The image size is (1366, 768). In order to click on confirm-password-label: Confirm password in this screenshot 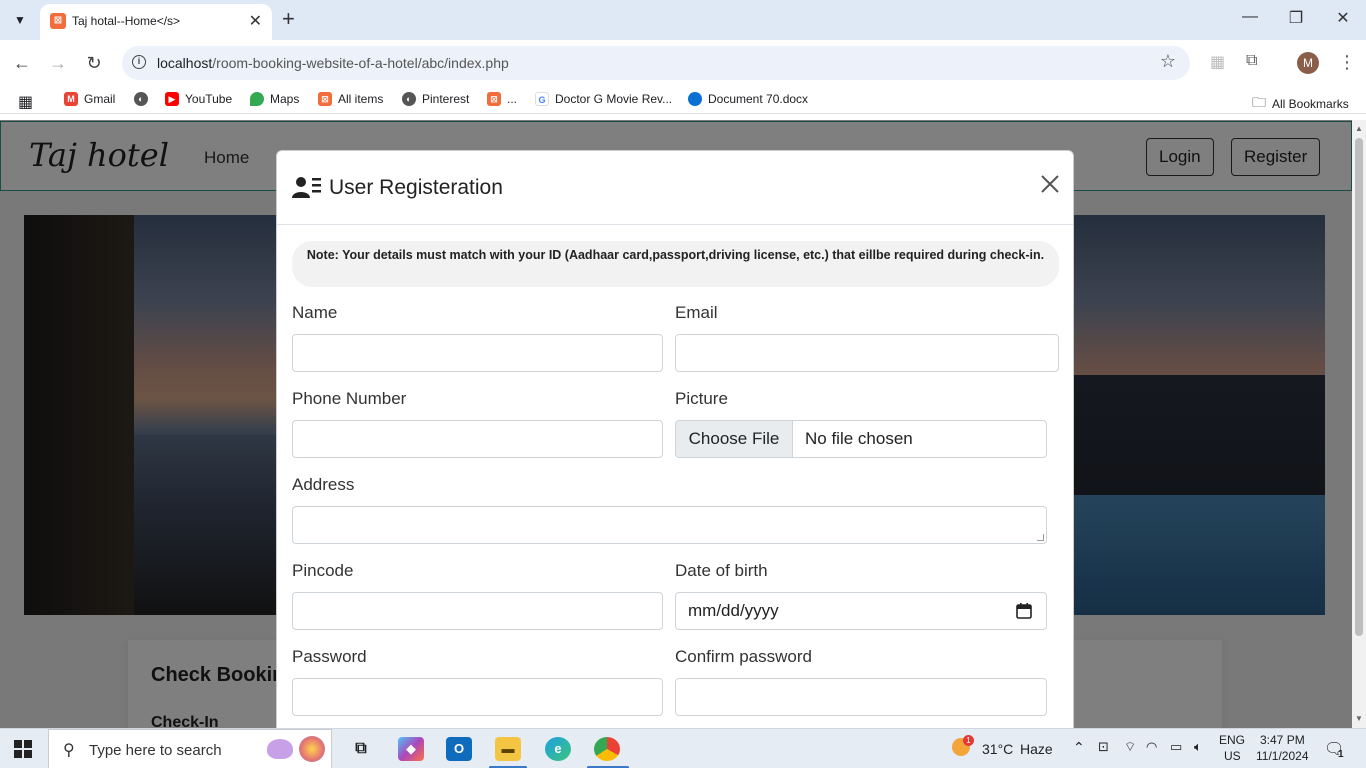, I will do `click(743, 656)`.